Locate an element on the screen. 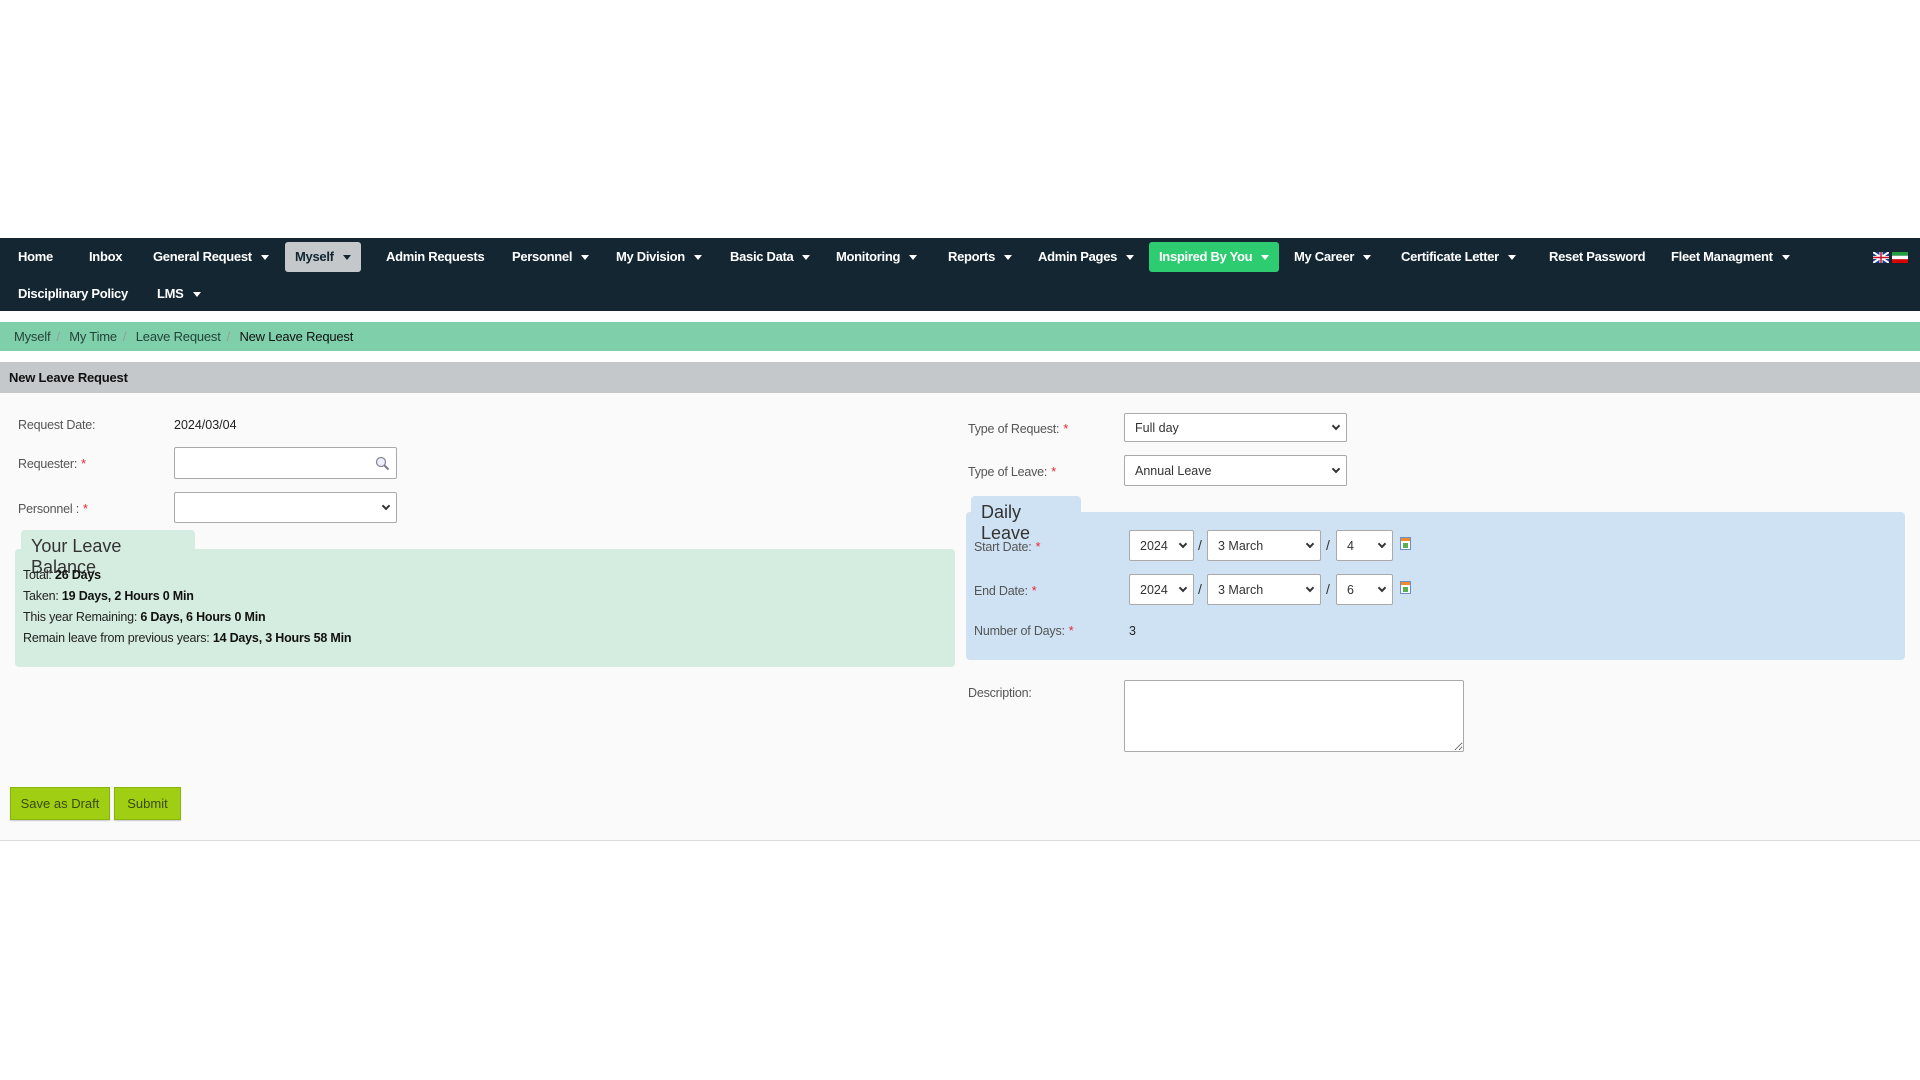  personnel-label: Personnel : * is located at coordinates (53, 509).